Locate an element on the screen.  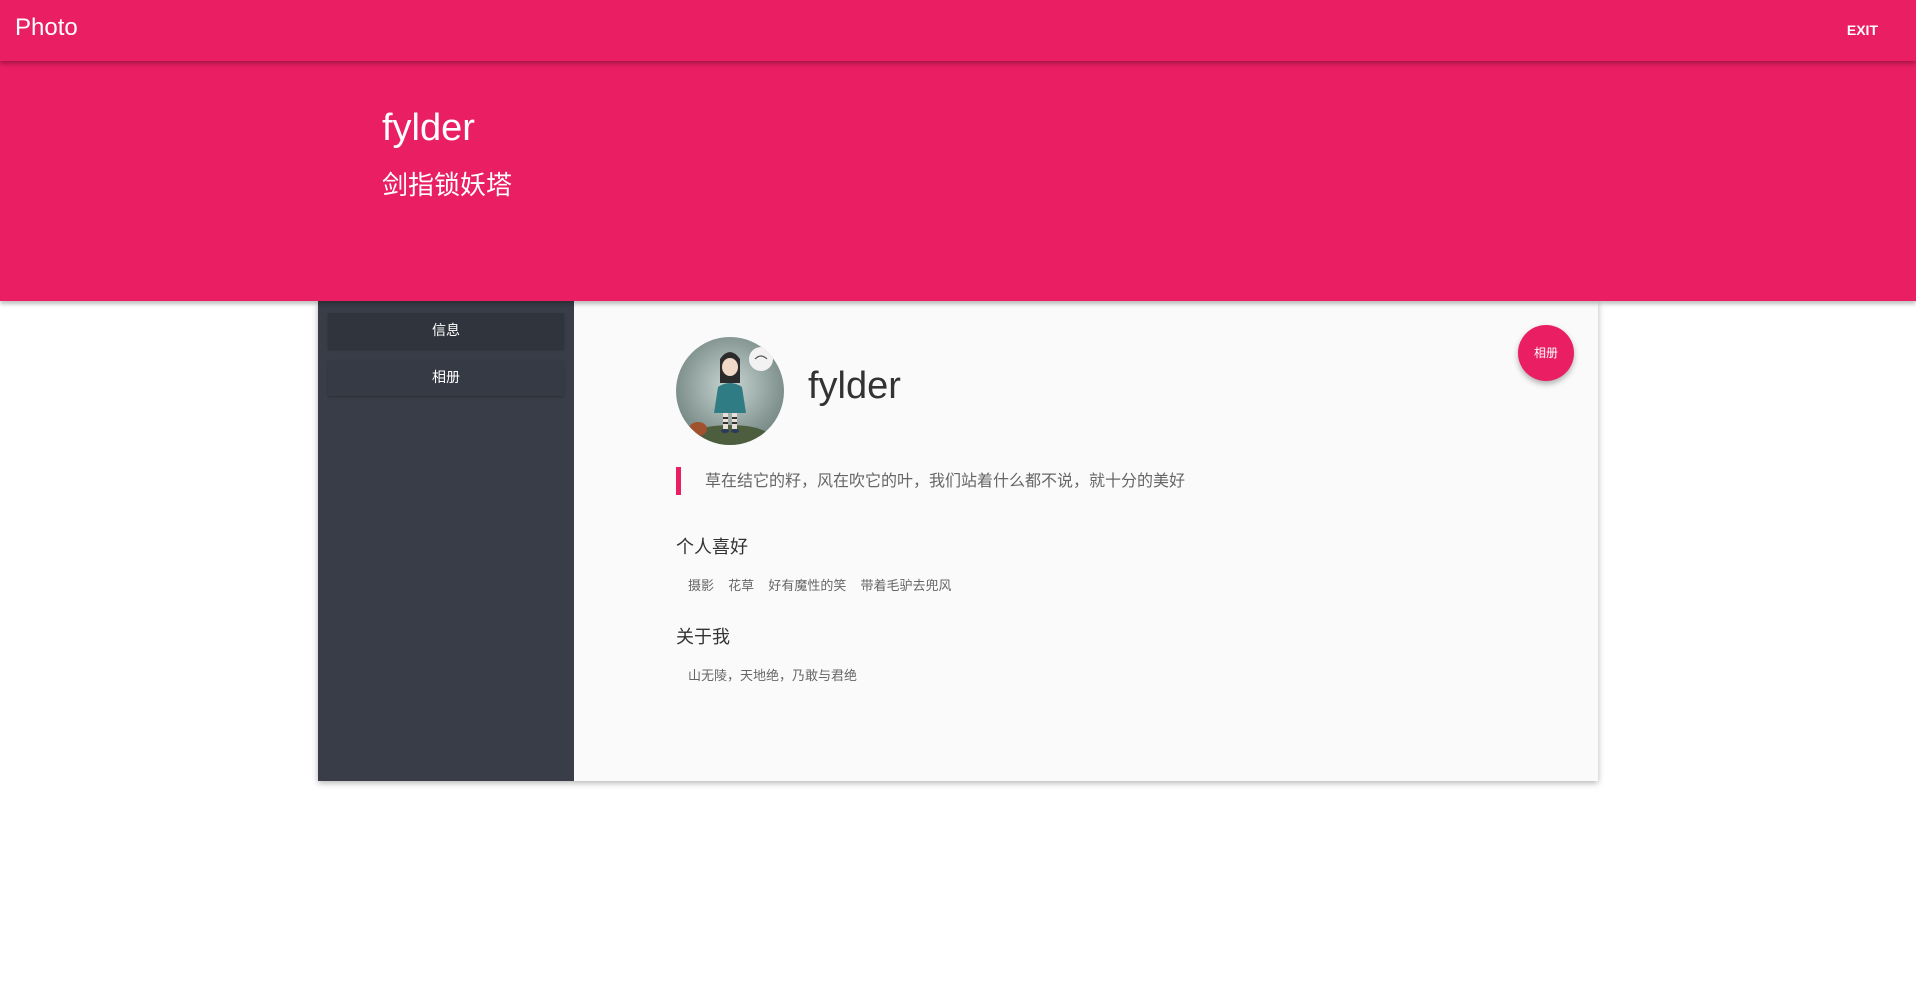
about-title: 关于我 is located at coordinates (703, 637).